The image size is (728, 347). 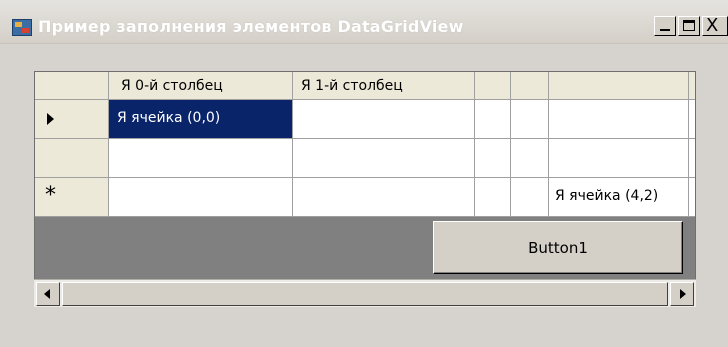 I want to click on scroll-right-icon, so click(x=683, y=294).